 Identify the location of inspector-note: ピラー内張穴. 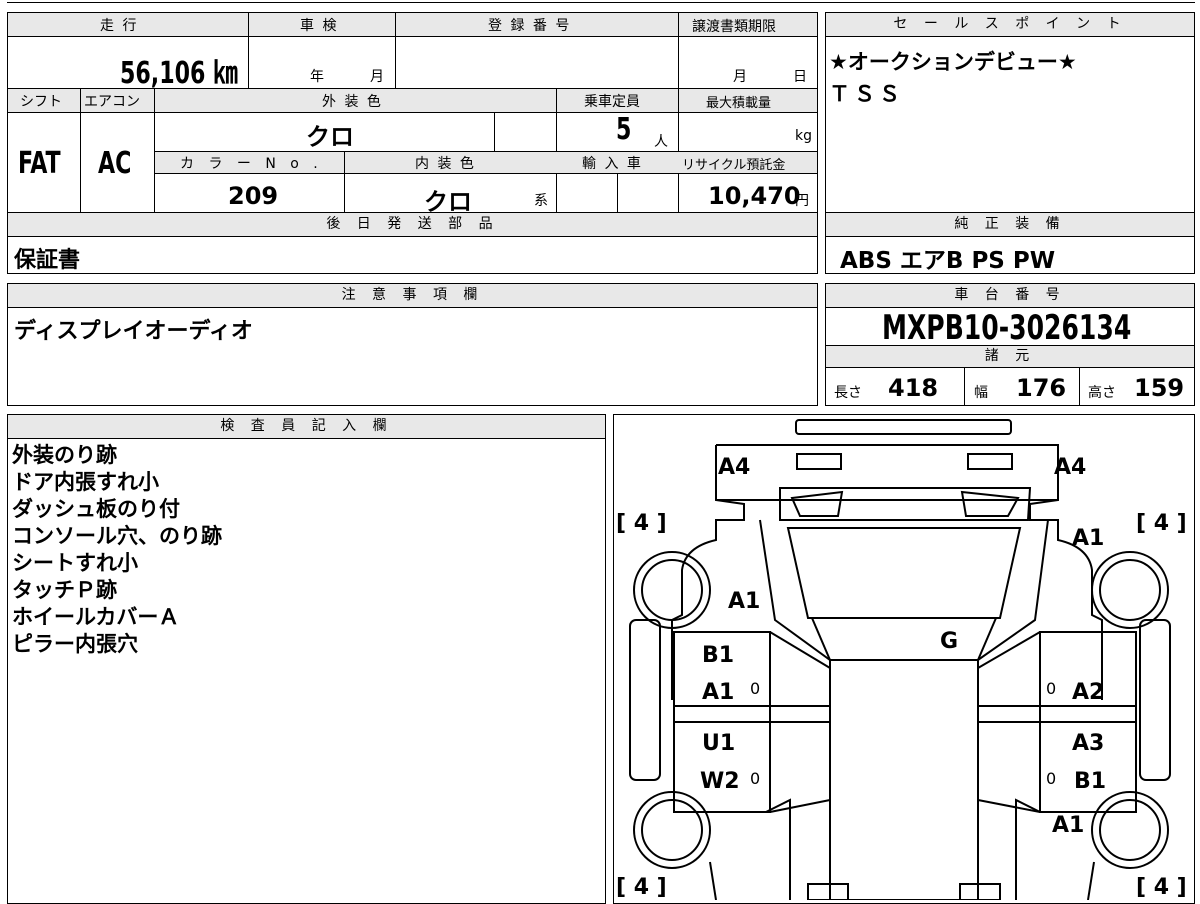
(75, 644).